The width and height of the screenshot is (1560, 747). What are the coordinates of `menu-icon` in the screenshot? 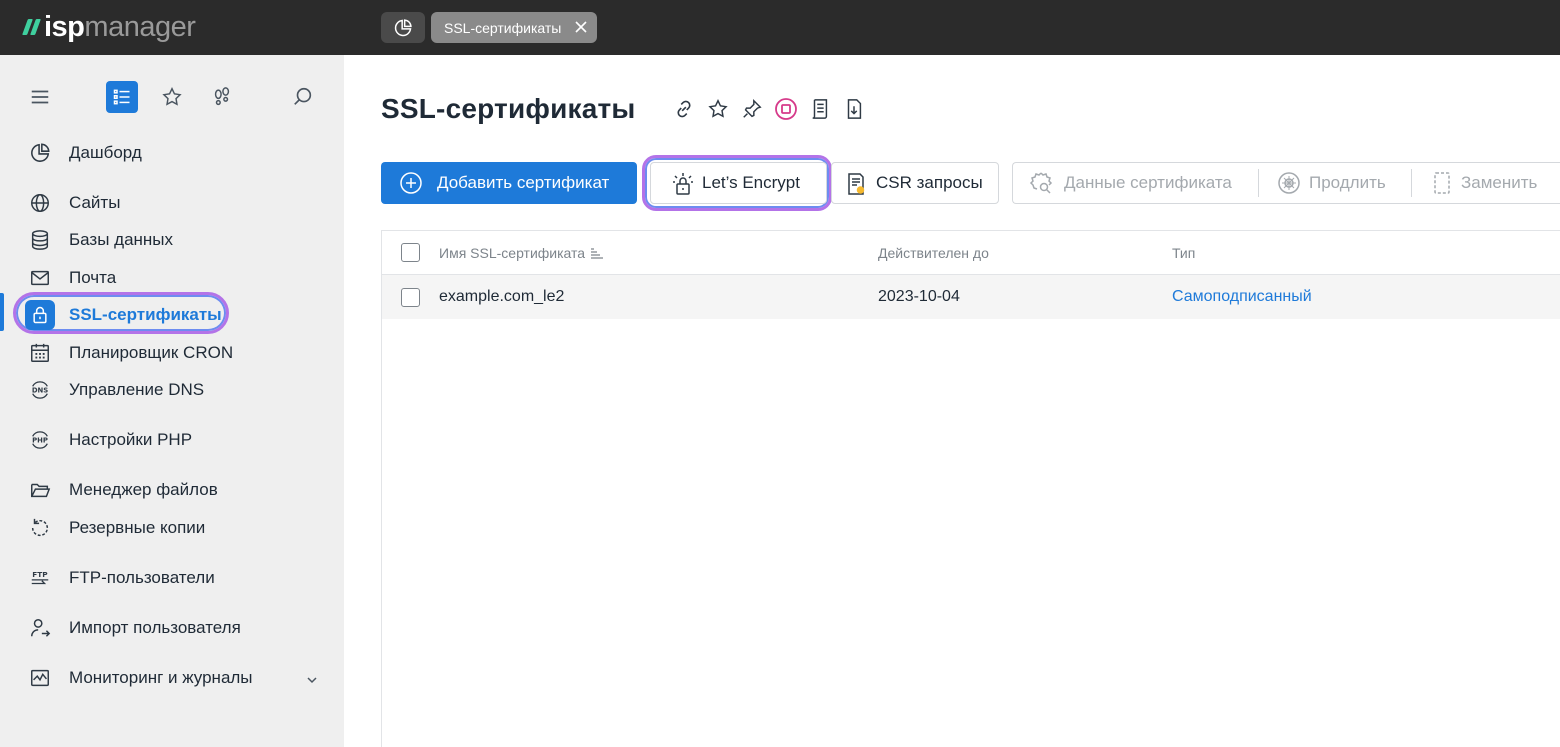 It's located at (40, 97).